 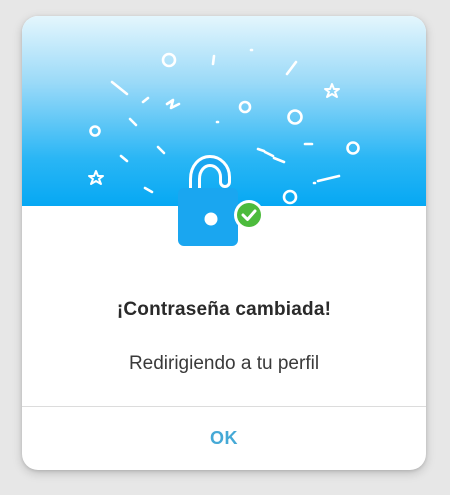 I want to click on padlock-unlocked-icon, so click(x=221, y=200).